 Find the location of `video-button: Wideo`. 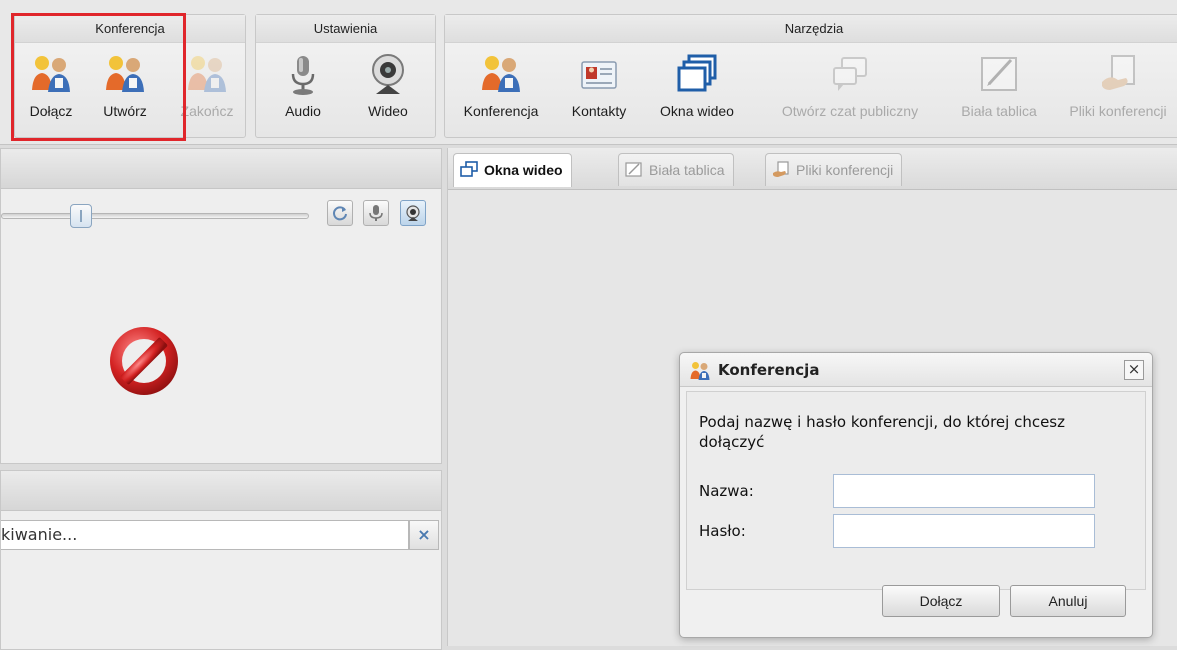

video-button: Wideo is located at coordinates (388, 90).